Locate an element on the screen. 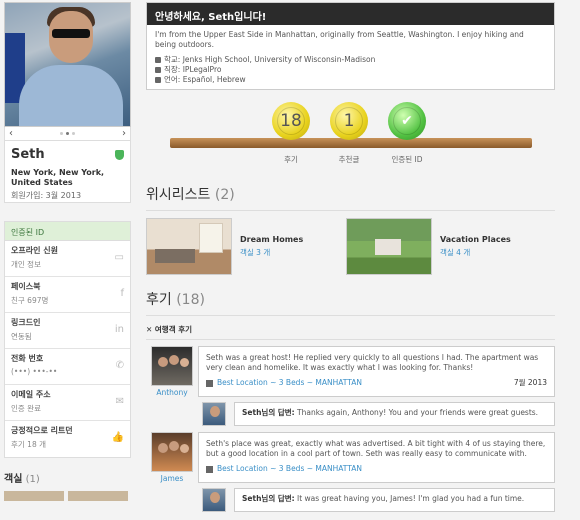  verified-badge: ✔ is located at coordinates (407, 121).